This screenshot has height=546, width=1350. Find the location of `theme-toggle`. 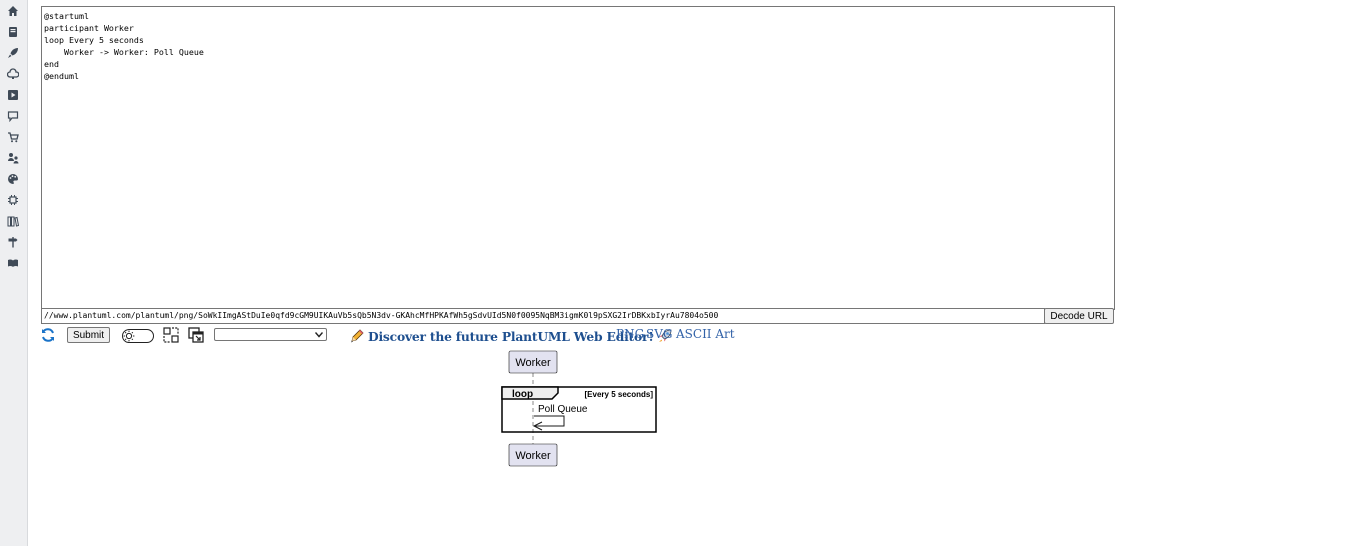

theme-toggle is located at coordinates (138, 335).